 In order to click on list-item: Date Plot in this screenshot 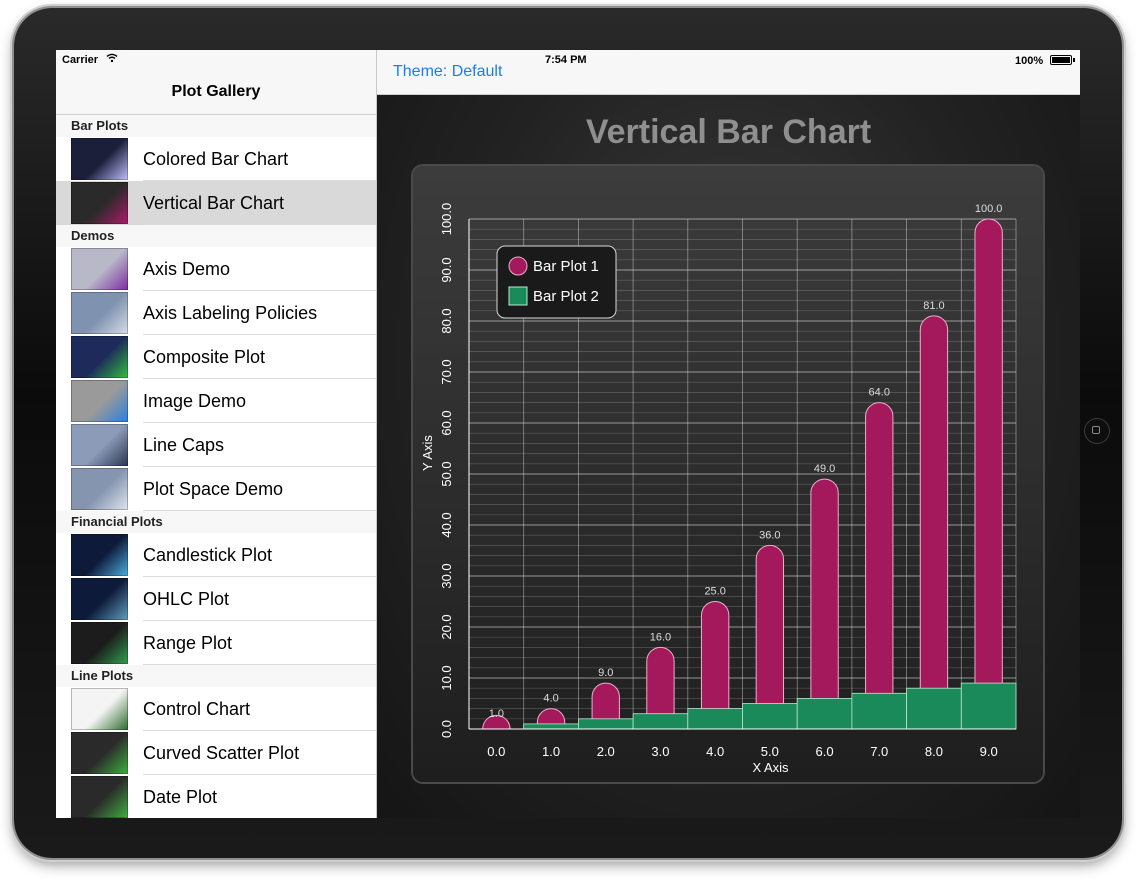, I will do `click(216, 796)`.